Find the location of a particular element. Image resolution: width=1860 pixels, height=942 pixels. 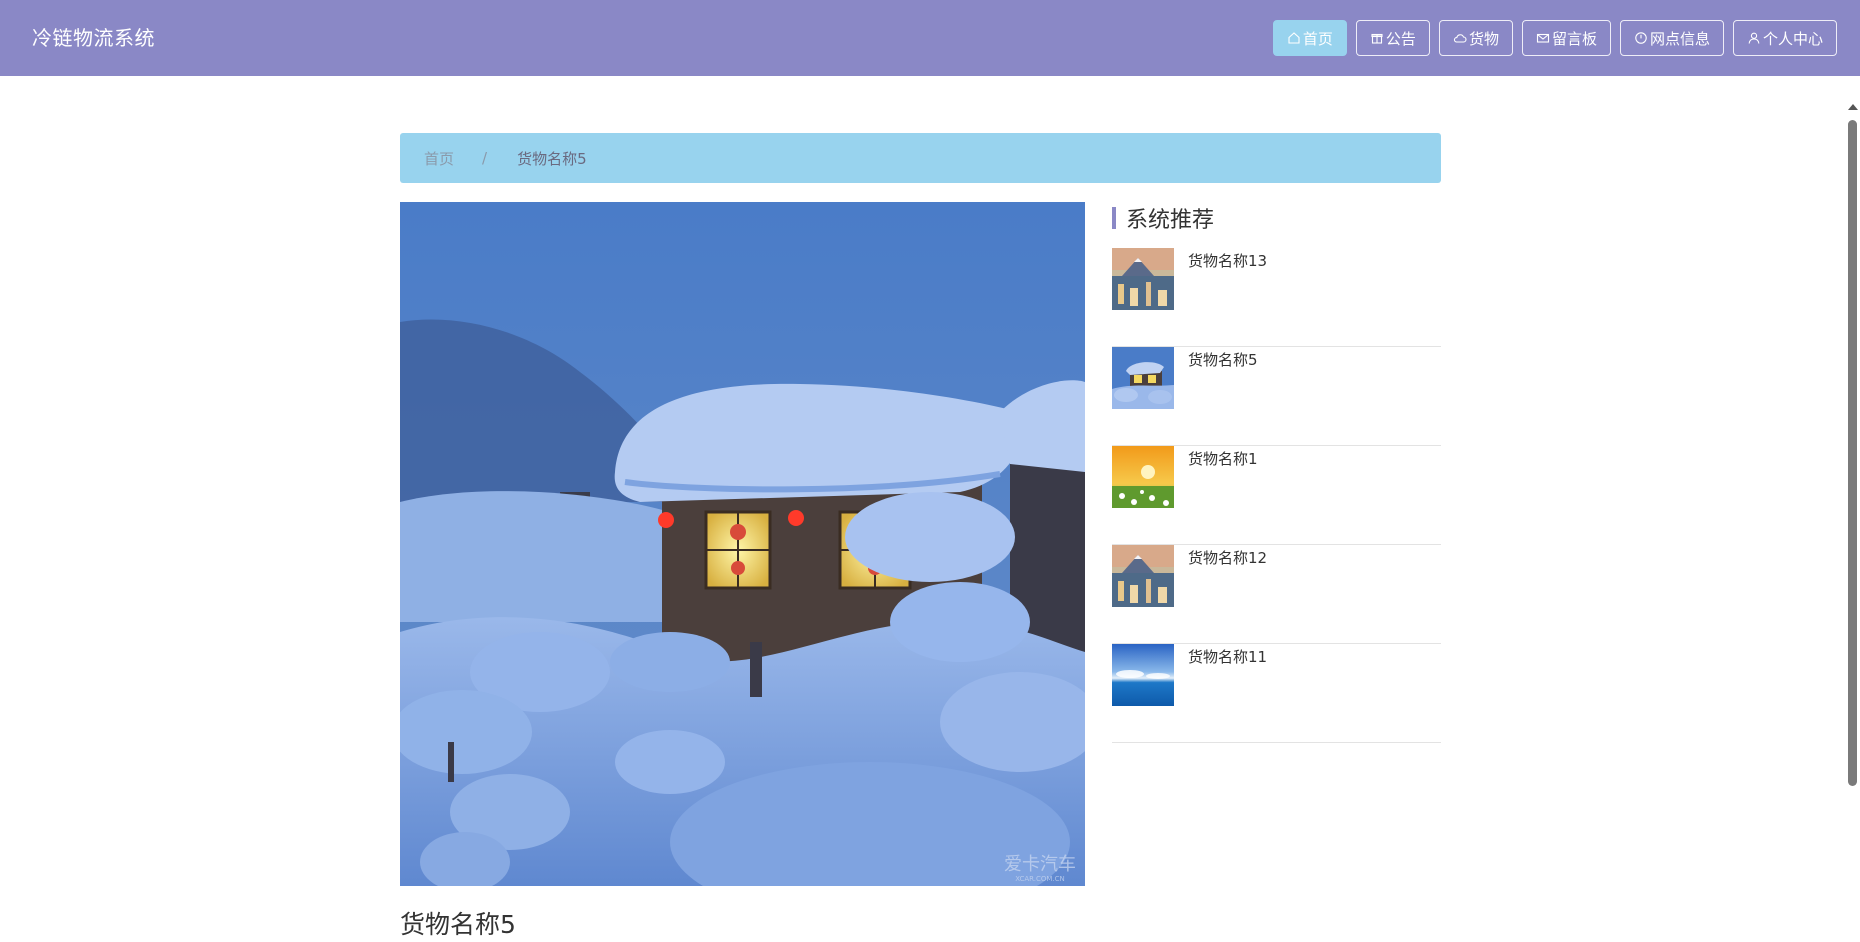

brand-title: 冷链物流系统 is located at coordinates (93, 38).